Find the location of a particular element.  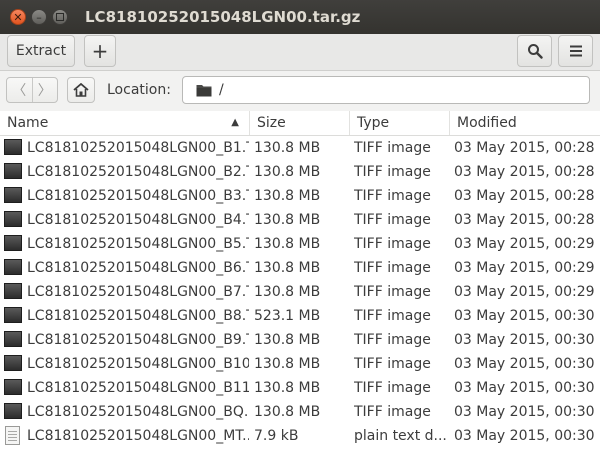

maximize-icon is located at coordinates (60, 17).